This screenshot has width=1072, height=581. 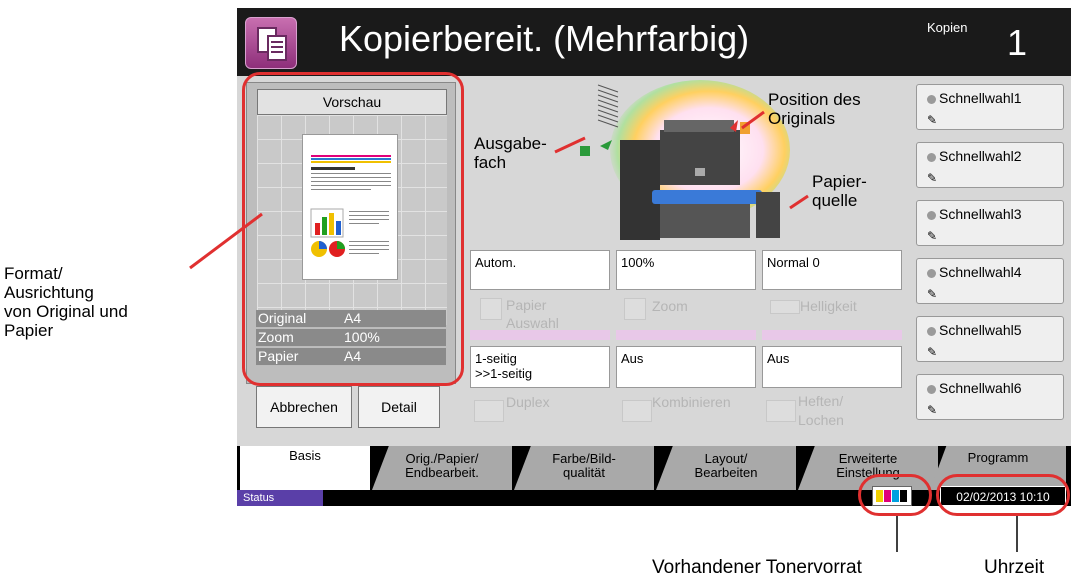 I want to click on annotation-toner: Vorhandener Tonervorrat, so click(x=757, y=567).